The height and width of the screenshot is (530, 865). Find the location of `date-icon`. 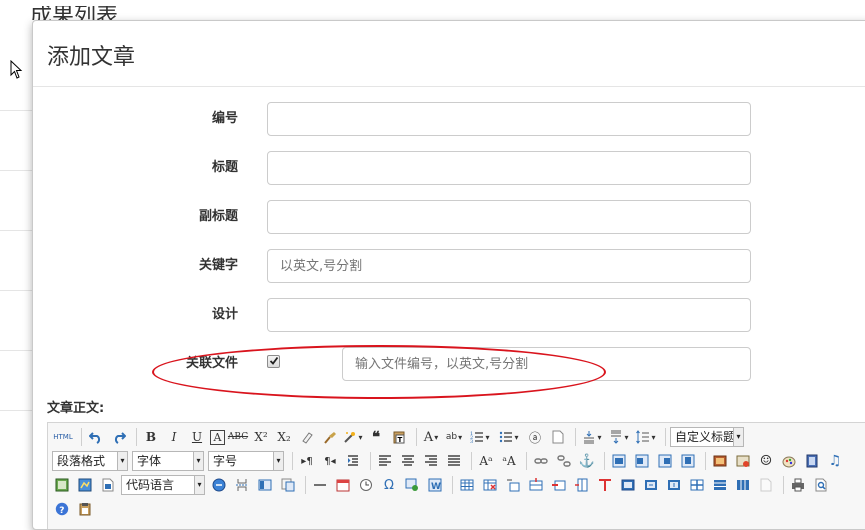

date-icon is located at coordinates (343, 485).